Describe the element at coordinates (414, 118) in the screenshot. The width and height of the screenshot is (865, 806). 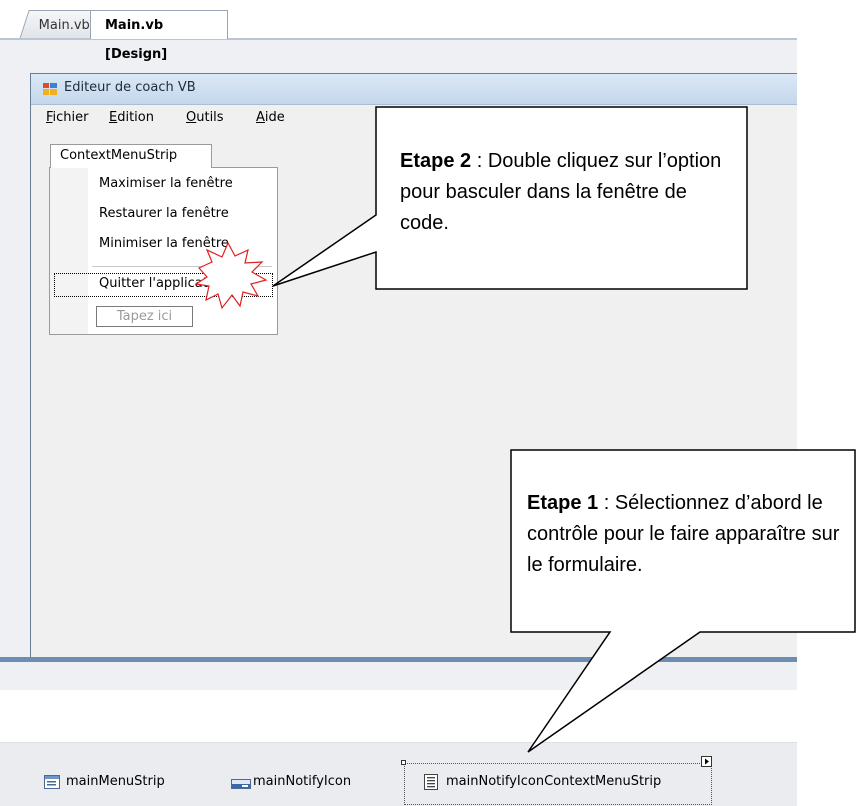
I see `form-menubar: Fichier Edition Outils Aide` at that location.